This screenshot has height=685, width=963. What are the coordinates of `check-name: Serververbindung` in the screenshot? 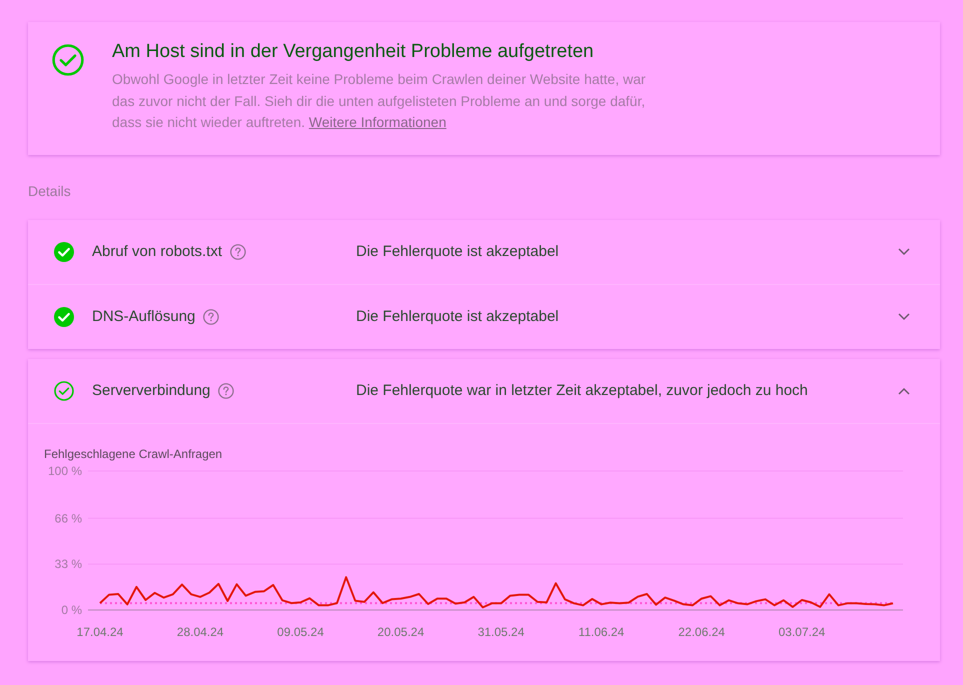 It's located at (151, 390).